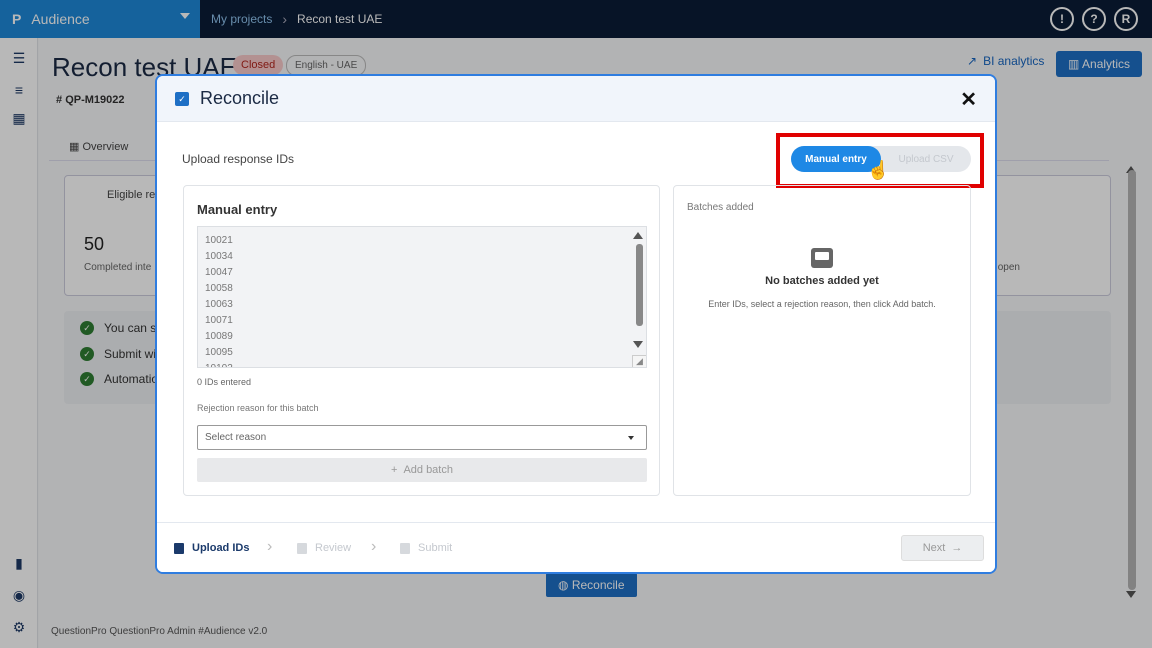  What do you see at coordinates (179, 548) in the screenshot?
I see `upload-file-icon` at bounding box center [179, 548].